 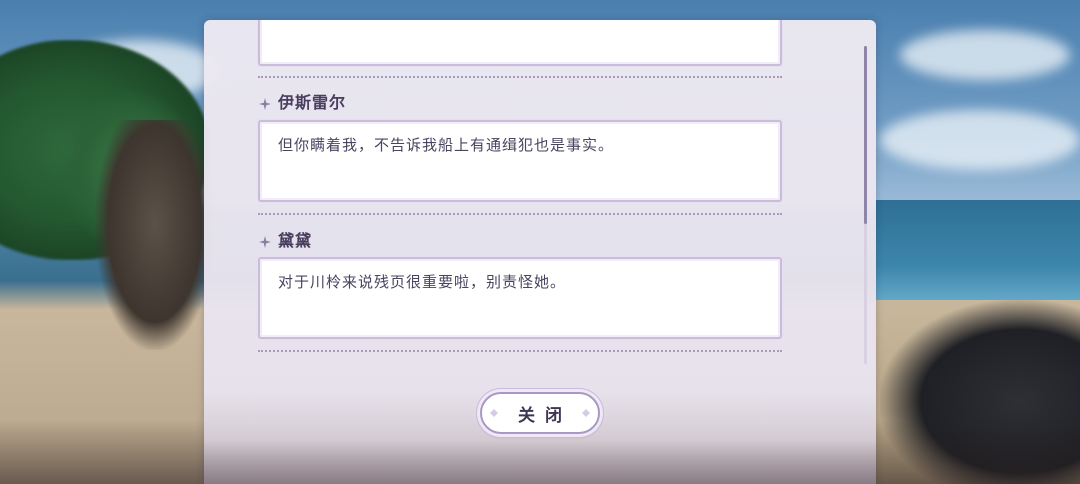 I want to click on dialog-text-box: 但你瞒着我，不告诉我船上有通缉犯也是事实。, so click(x=520, y=161).